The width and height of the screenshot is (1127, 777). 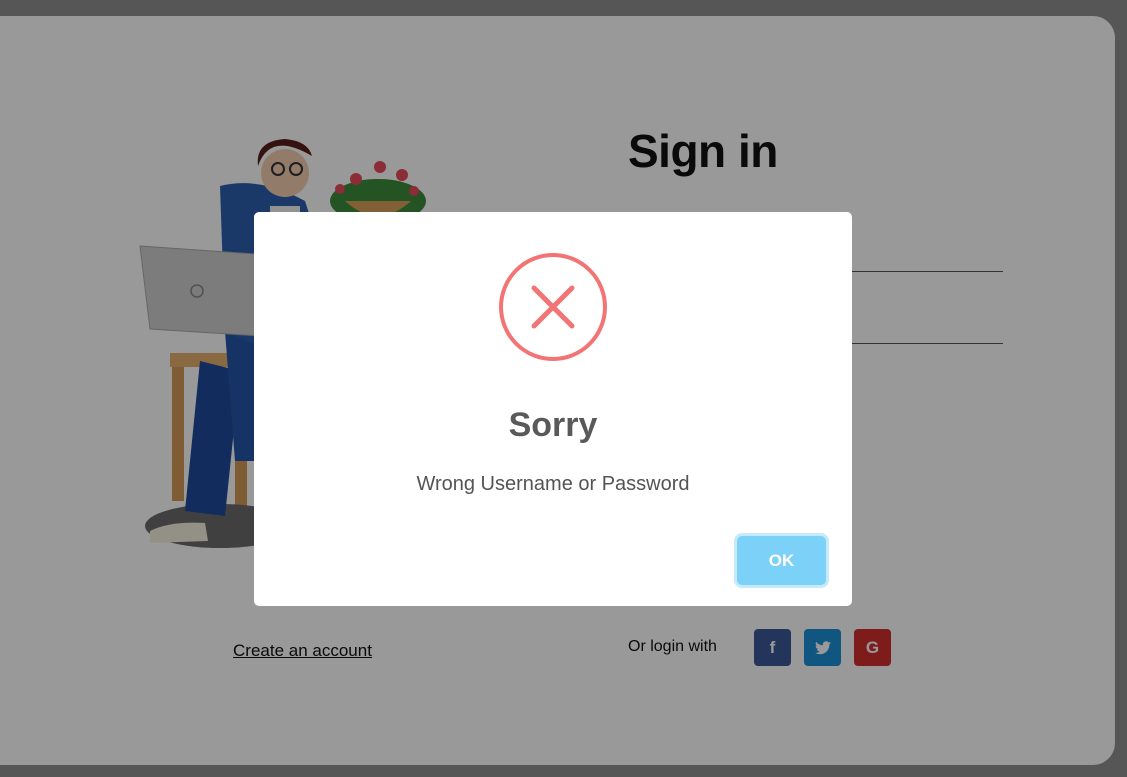 What do you see at coordinates (553, 425) in the screenshot?
I see `dialog-title: Sorry` at bounding box center [553, 425].